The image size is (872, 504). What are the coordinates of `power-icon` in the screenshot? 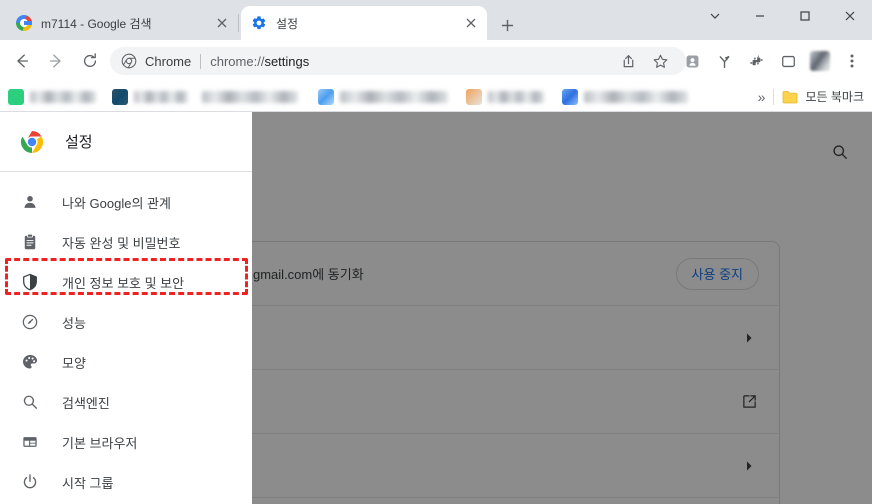 It's located at (30, 482).